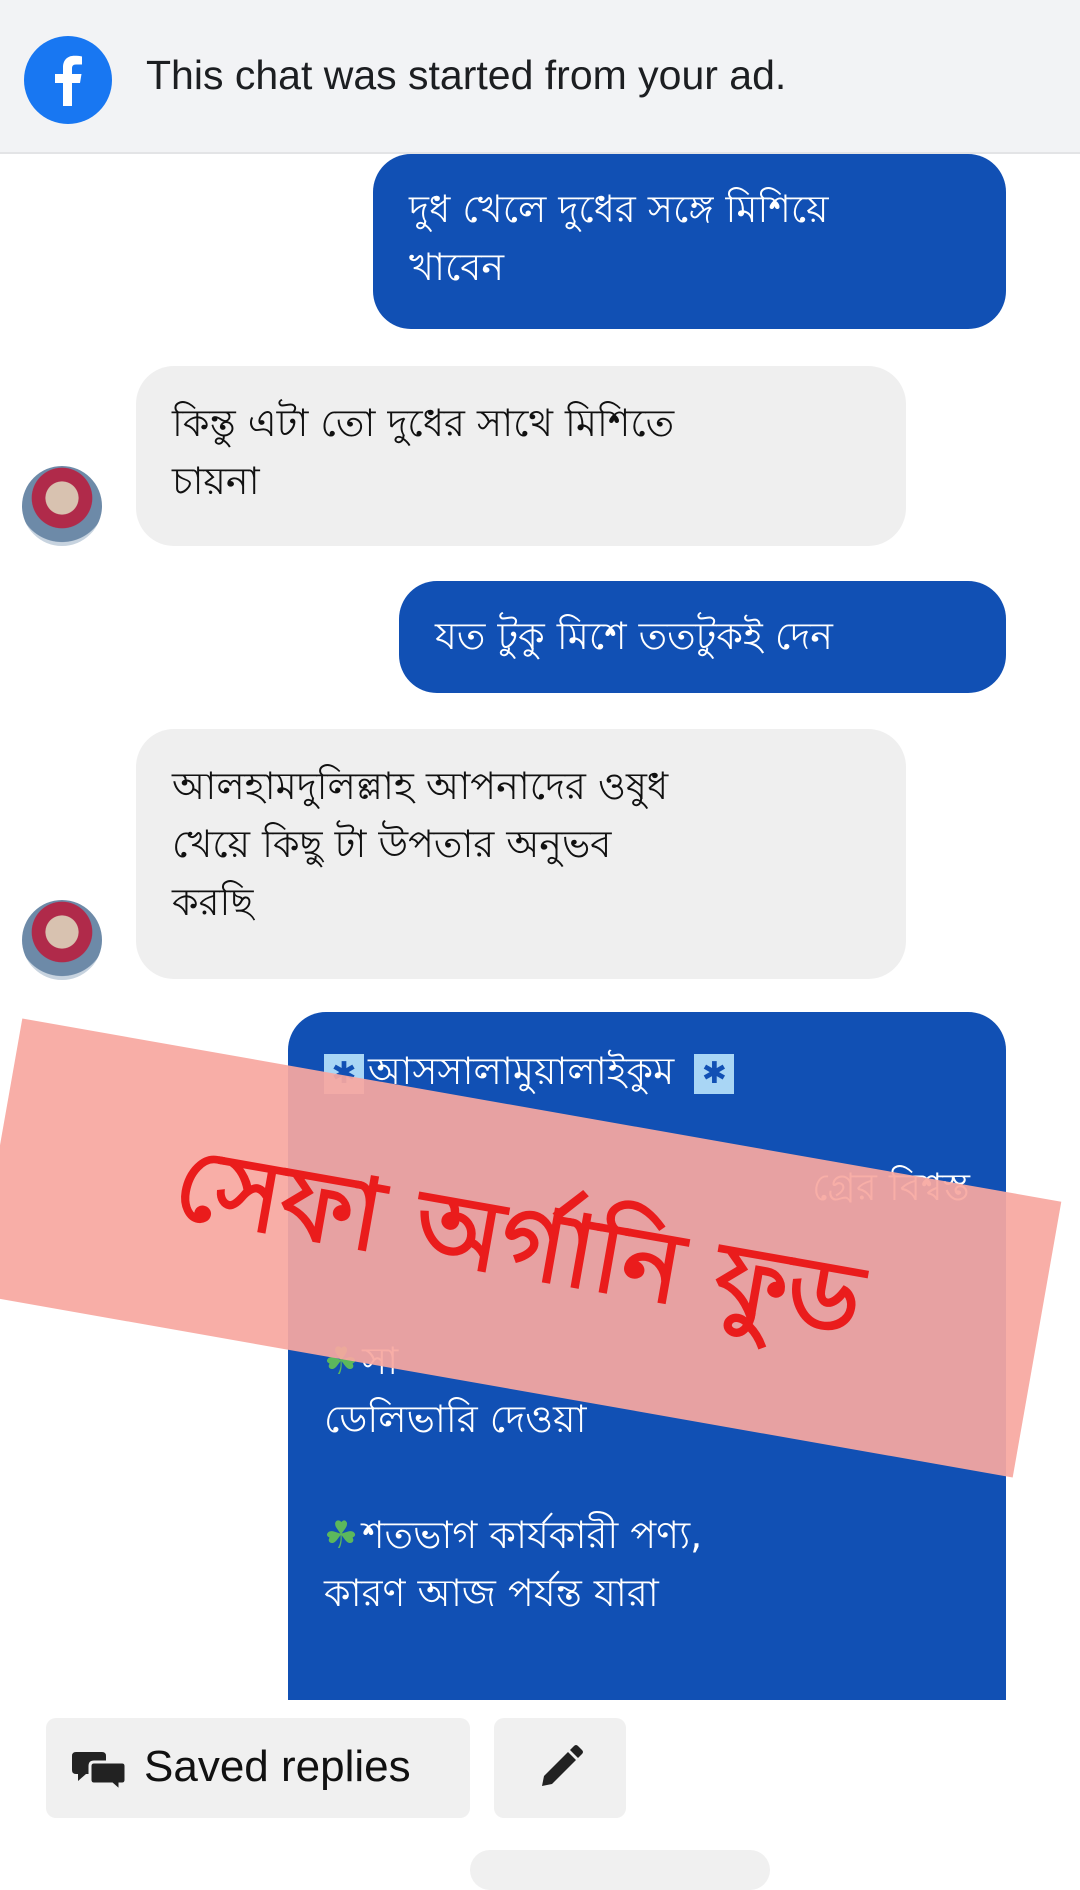 The height and width of the screenshot is (1890, 1080). I want to click on saved-replies-button: Saved replies, so click(258, 1768).